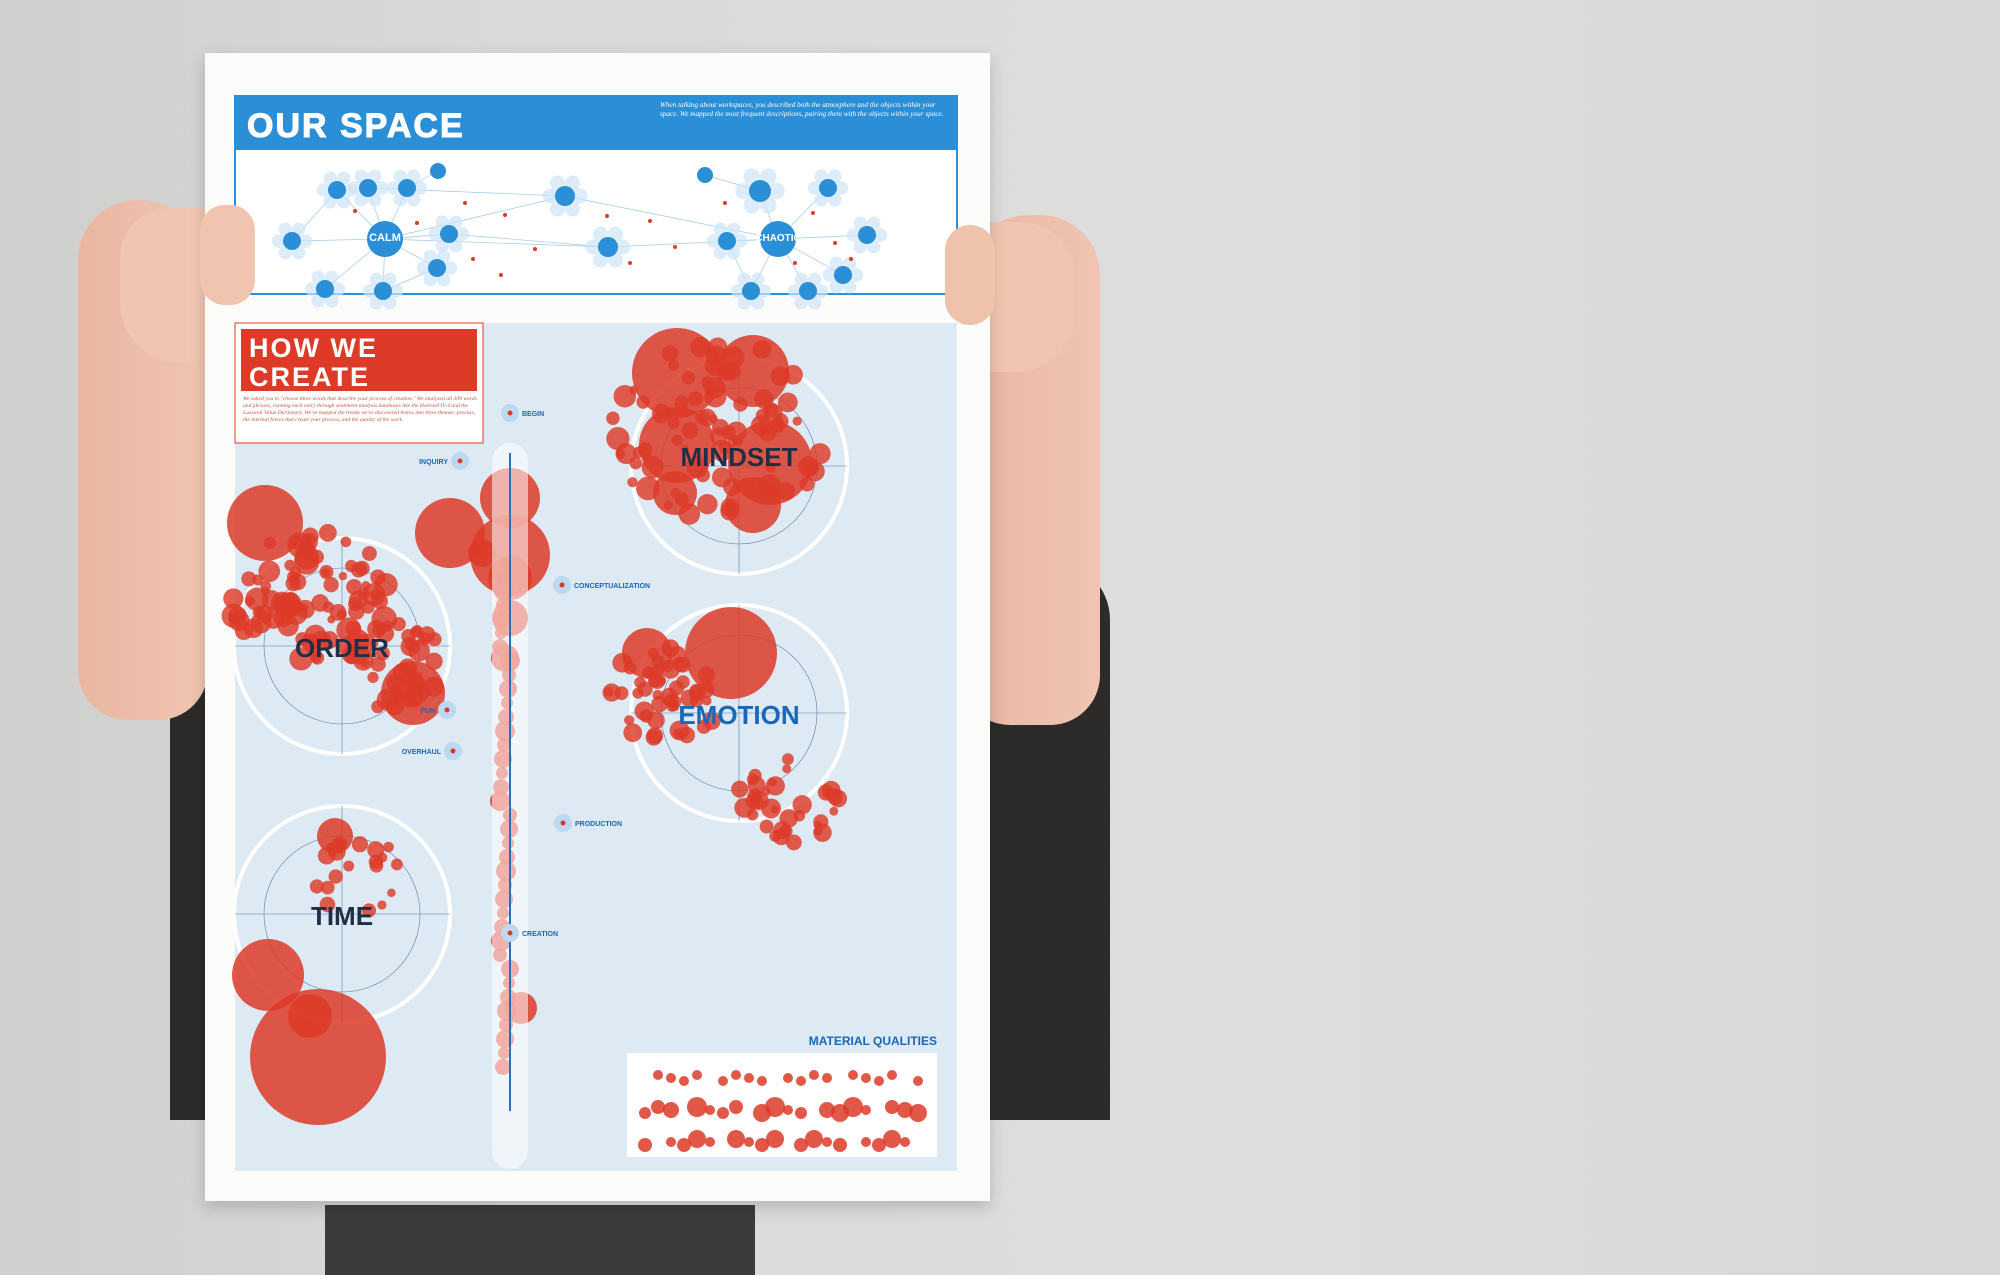 The image size is (2000, 1275). What do you see at coordinates (433, 462) in the screenshot?
I see `stage-label: INQUIRY` at bounding box center [433, 462].